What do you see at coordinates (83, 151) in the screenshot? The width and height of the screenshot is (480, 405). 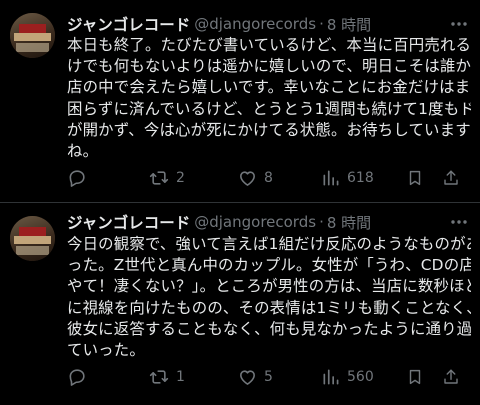 I see `tweet-text-line: ね。` at bounding box center [83, 151].